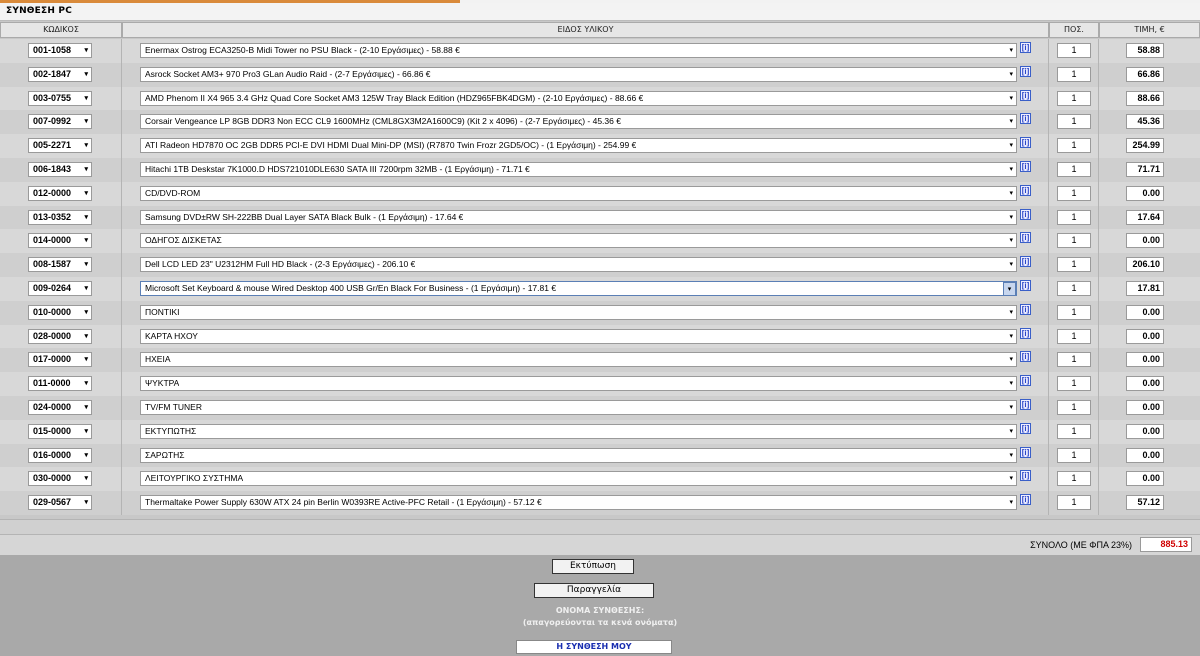 This screenshot has width=1200, height=656. Describe the element at coordinates (578, 360) in the screenshot. I see `item-select: ΗΧΕΙΑ ▾` at that location.